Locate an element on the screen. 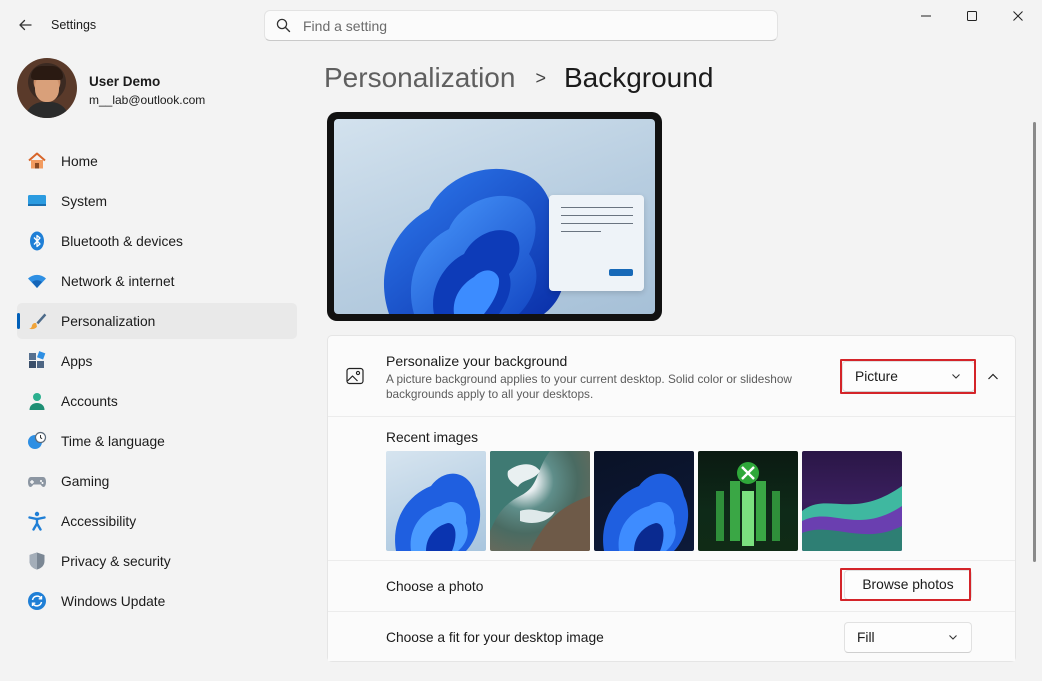 The image size is (1042, 681). recent-image-bloom-dark is located at coordinates (644, 501).